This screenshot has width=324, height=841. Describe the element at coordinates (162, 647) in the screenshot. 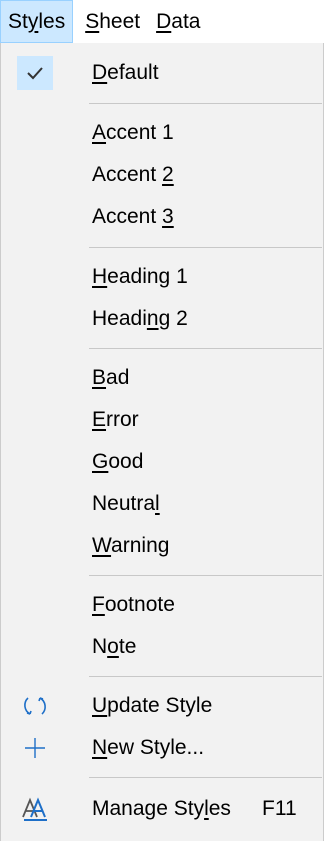

I see `menu-item-note: Note` at that location.